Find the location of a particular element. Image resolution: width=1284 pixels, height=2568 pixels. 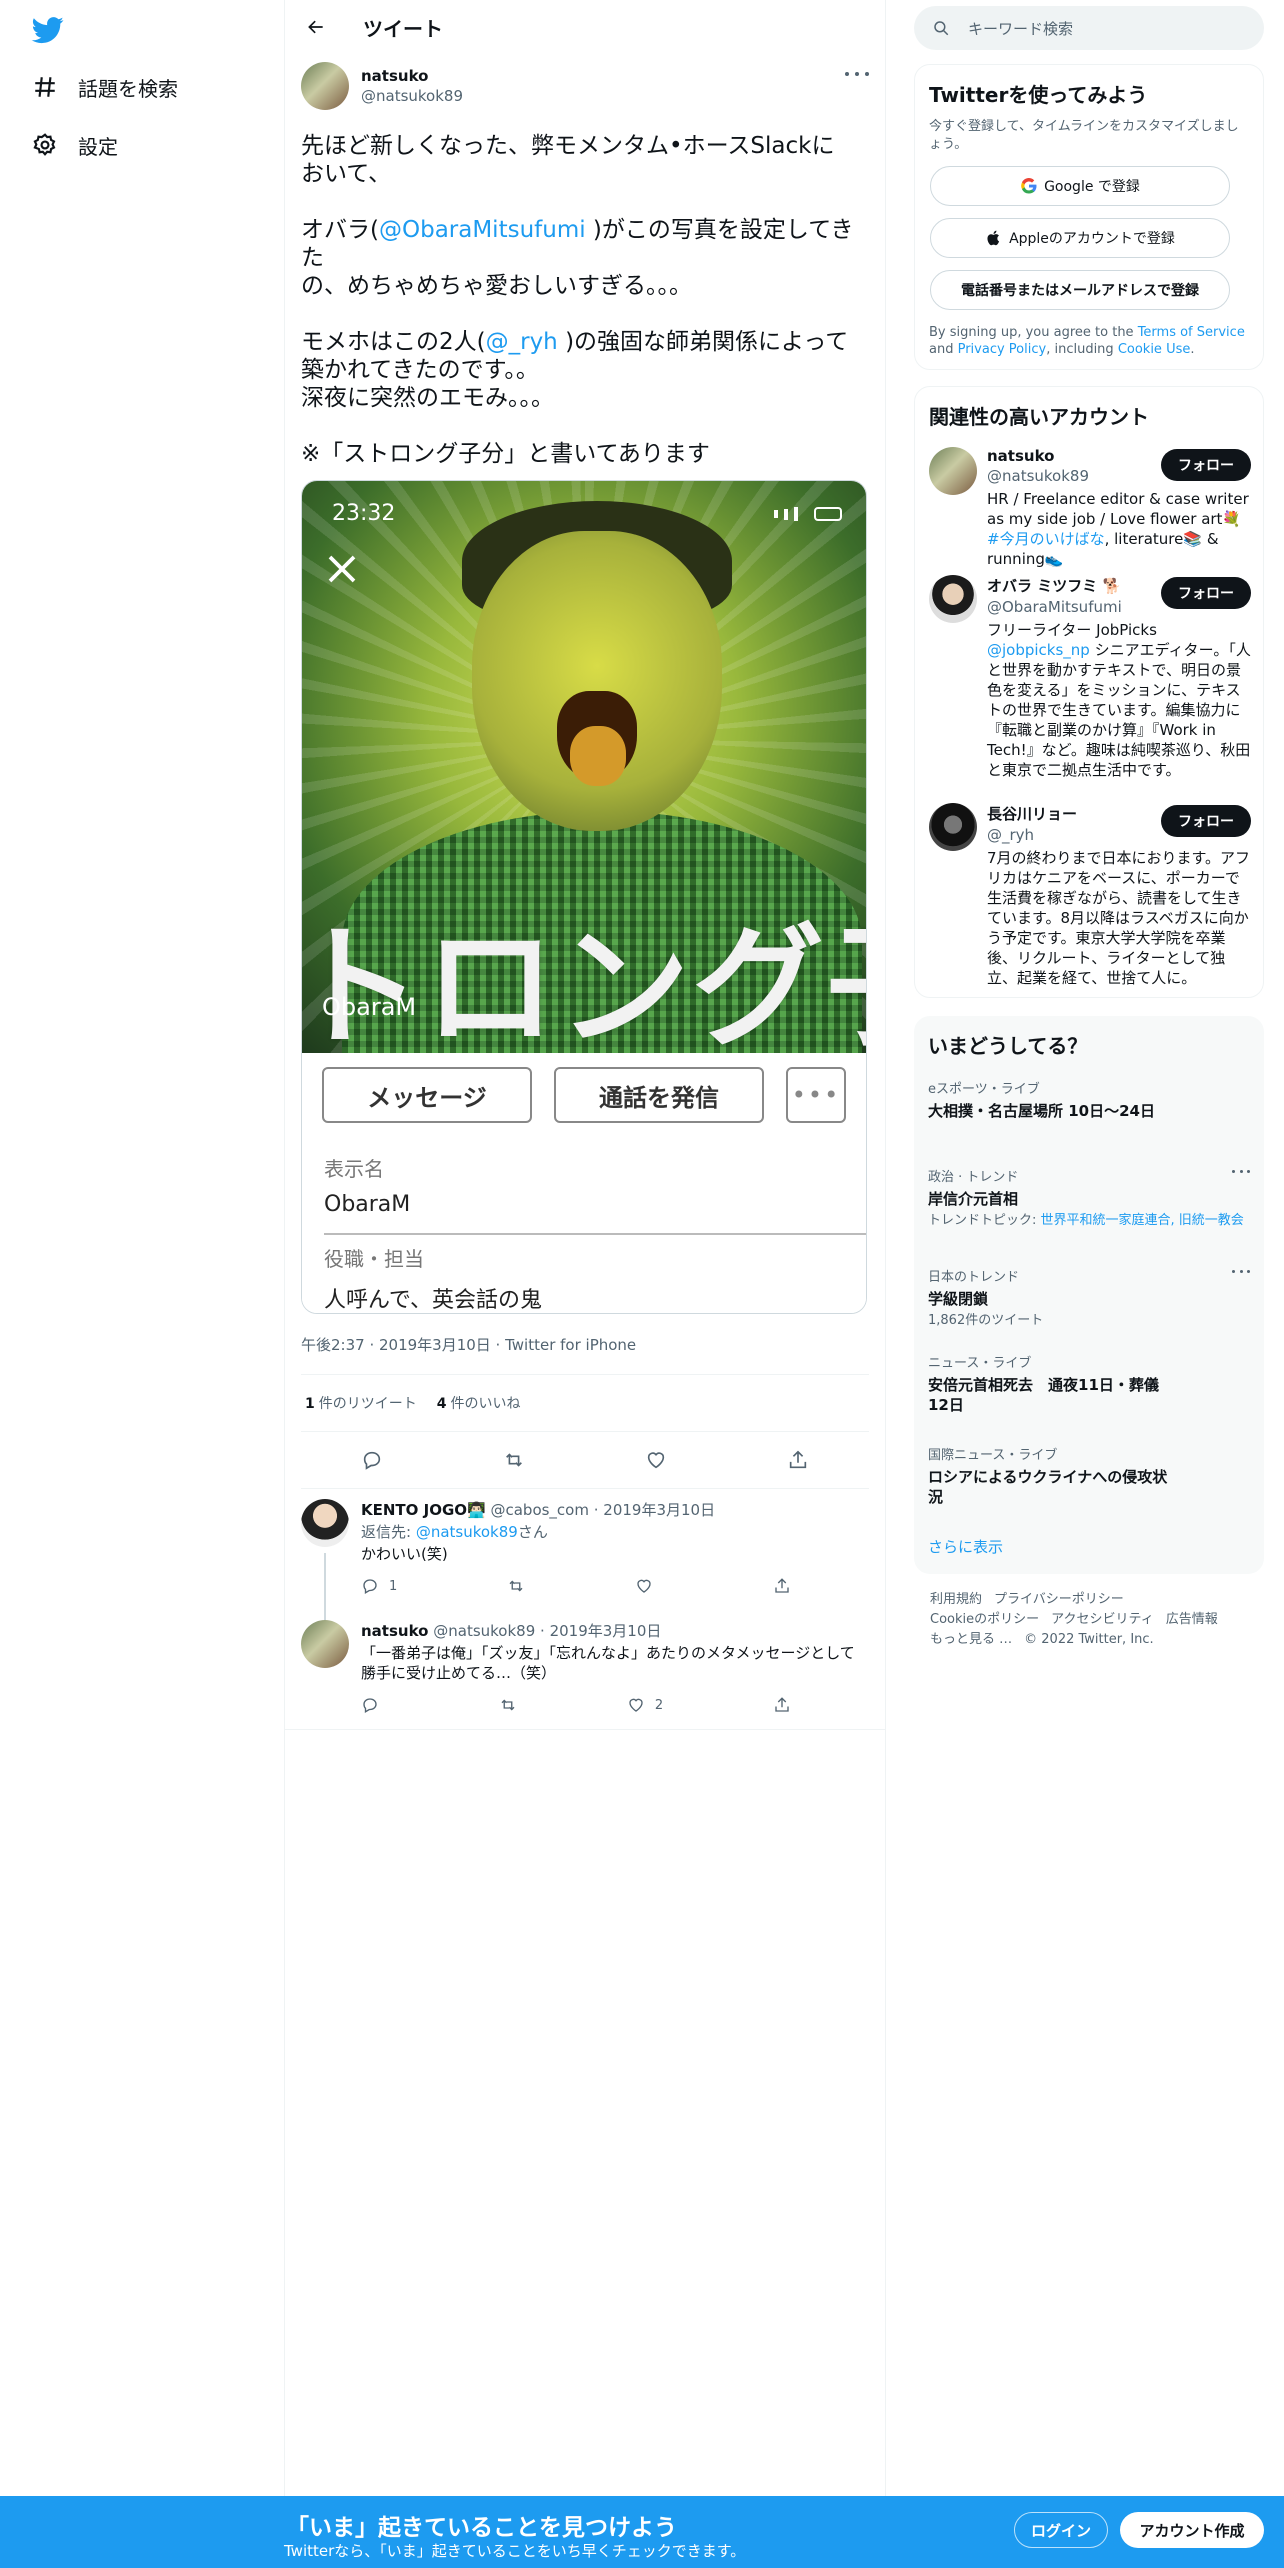

signup-button: アカウント作成 is located at coordinates (1192, 2530).